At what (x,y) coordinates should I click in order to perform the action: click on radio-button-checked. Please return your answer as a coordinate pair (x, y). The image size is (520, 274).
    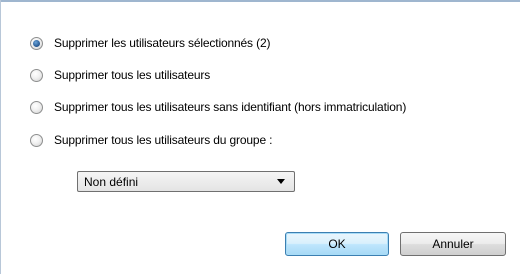
    Looking at the image, I should click on (36, 43).